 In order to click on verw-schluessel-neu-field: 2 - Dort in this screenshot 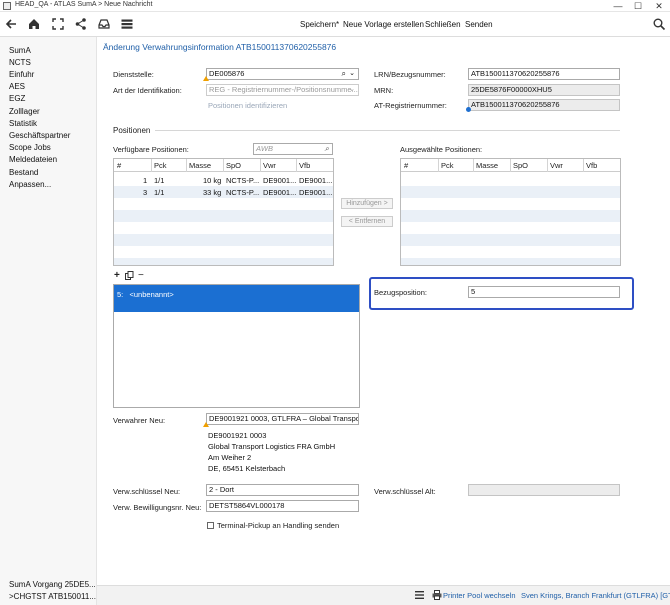, I will do `click(282, 490)`.